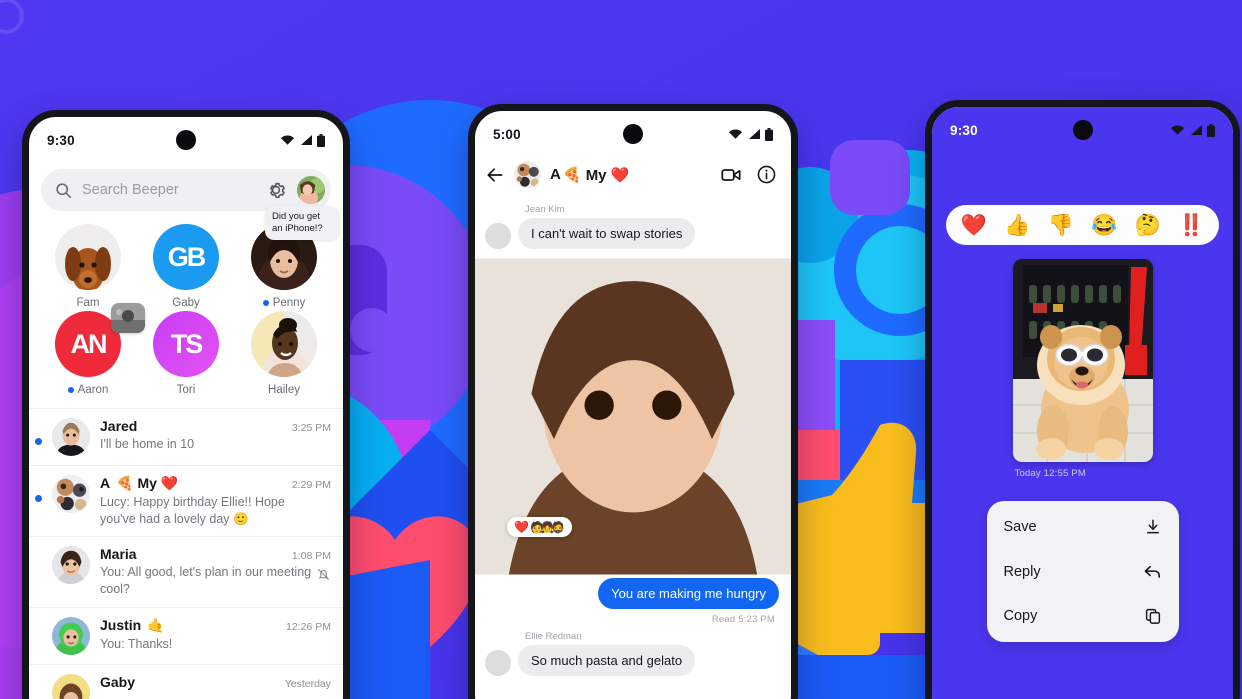 This screenshot has width=1242, height=699. I want to click on photo-dog, so click(88, 257).